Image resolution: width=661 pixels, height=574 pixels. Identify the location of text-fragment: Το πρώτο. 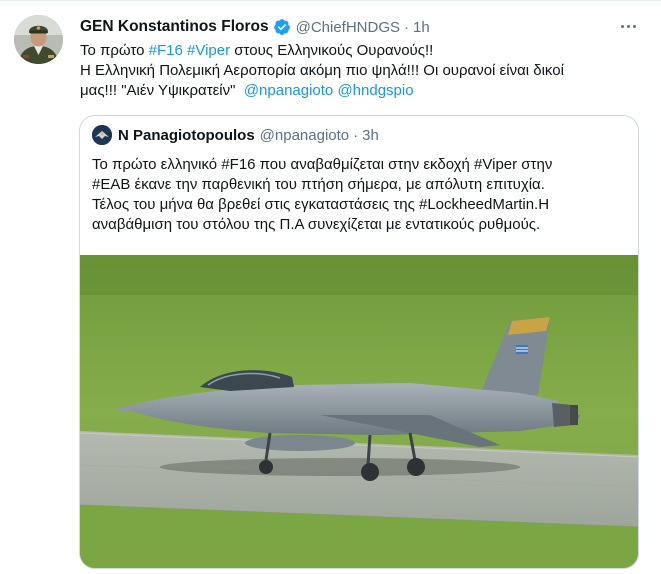
(114, 50).